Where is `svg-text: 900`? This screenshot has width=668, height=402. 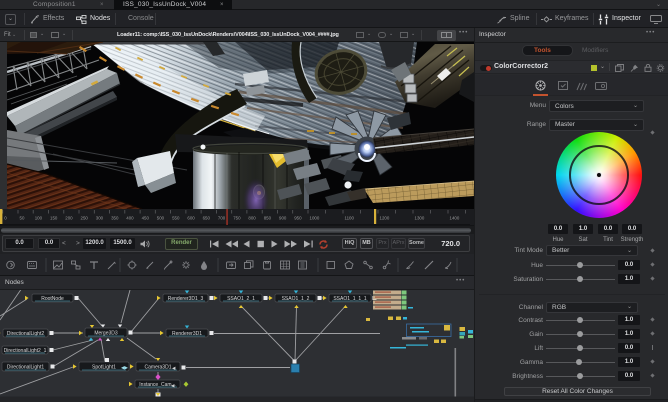 svg-text: 900 is located at coordinates (283, 218).